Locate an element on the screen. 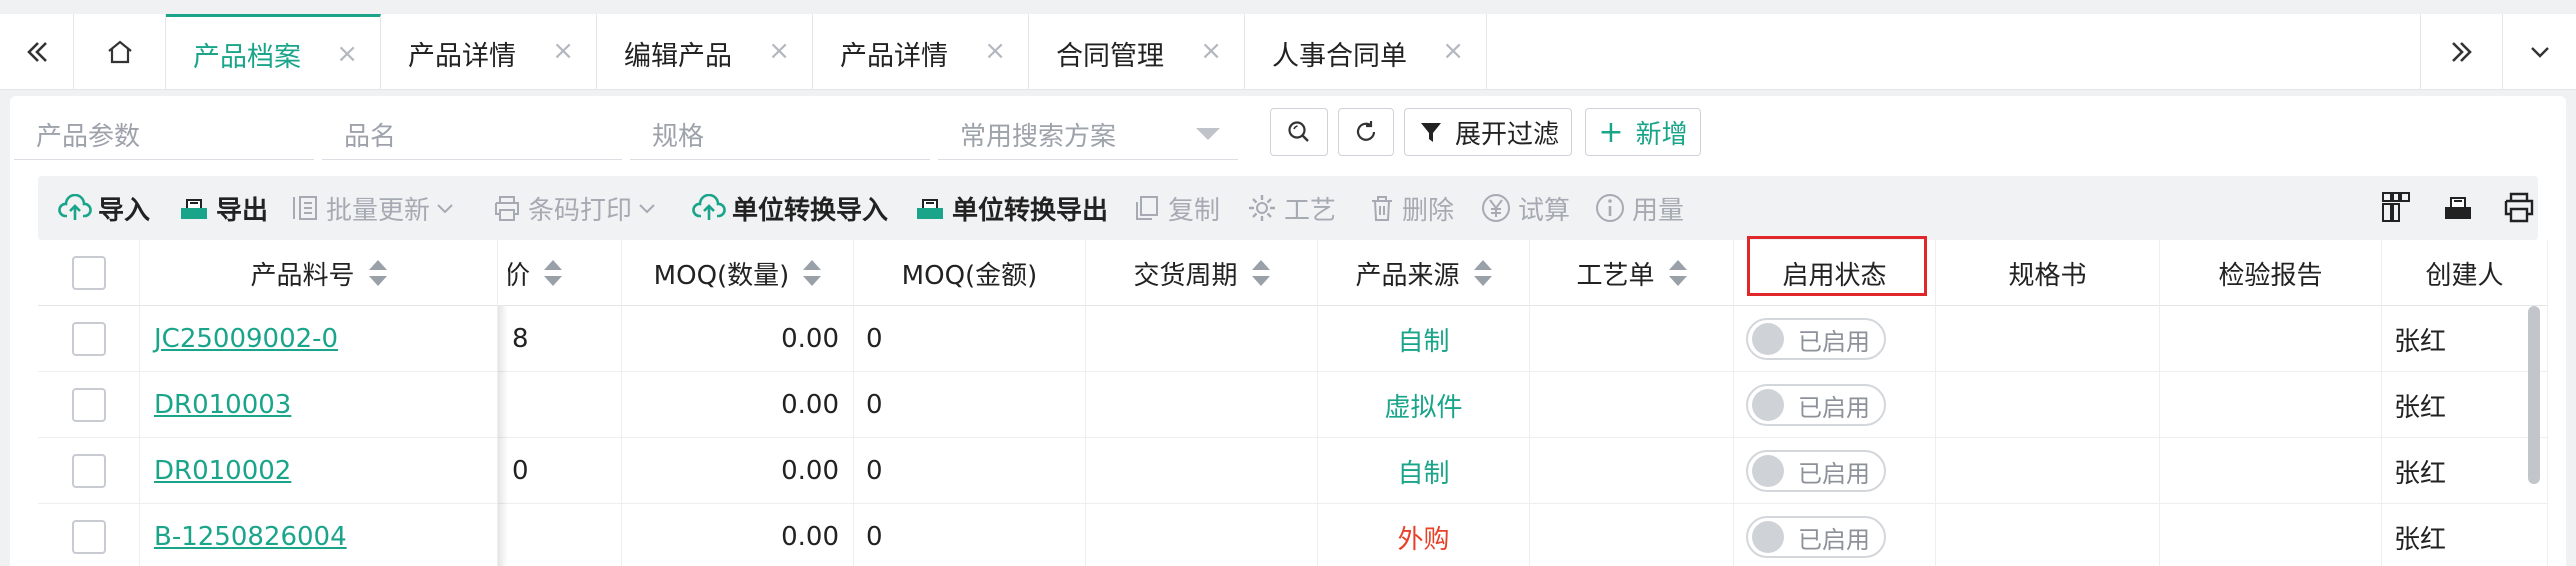  header-product-source: 产品来源 is located at coordinates (1424, 273).